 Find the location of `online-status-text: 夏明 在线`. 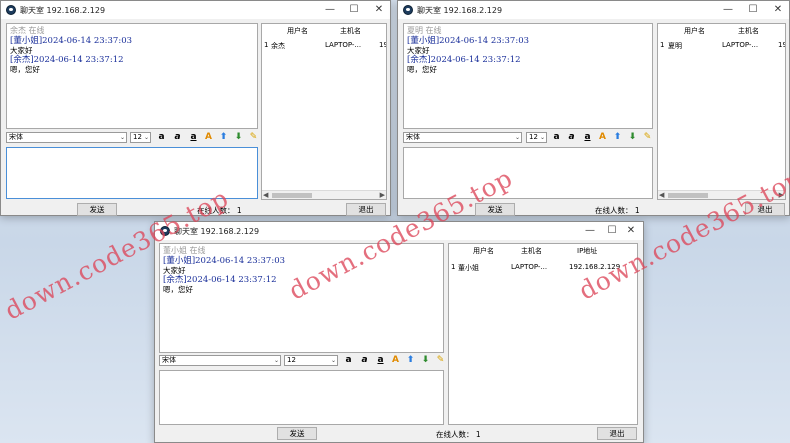

online-status-text: 夏明 在线 is located at coordinates (424, 30).